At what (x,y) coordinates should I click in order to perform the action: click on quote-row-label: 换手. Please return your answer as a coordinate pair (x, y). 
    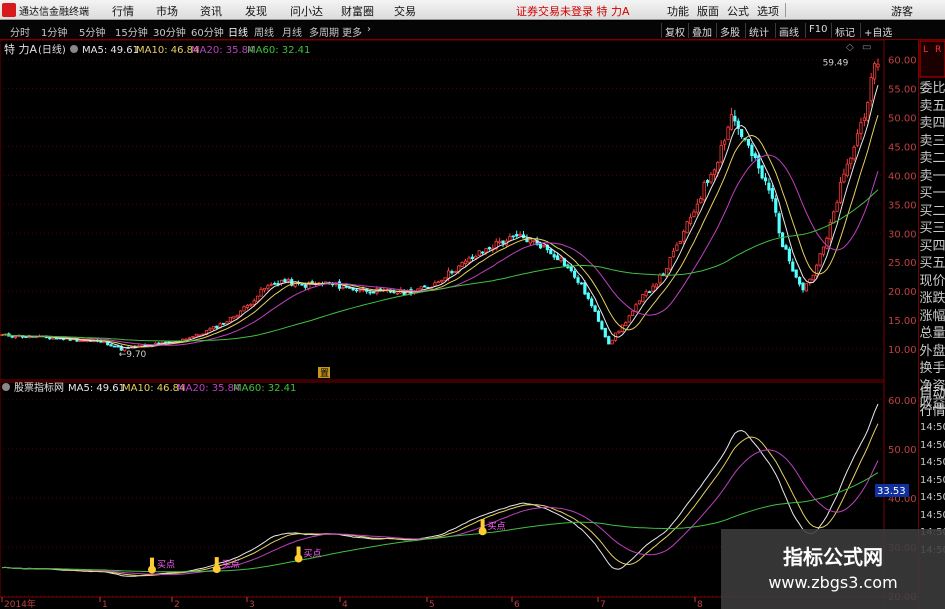
    Looking at the image, I should click on (932, 368).